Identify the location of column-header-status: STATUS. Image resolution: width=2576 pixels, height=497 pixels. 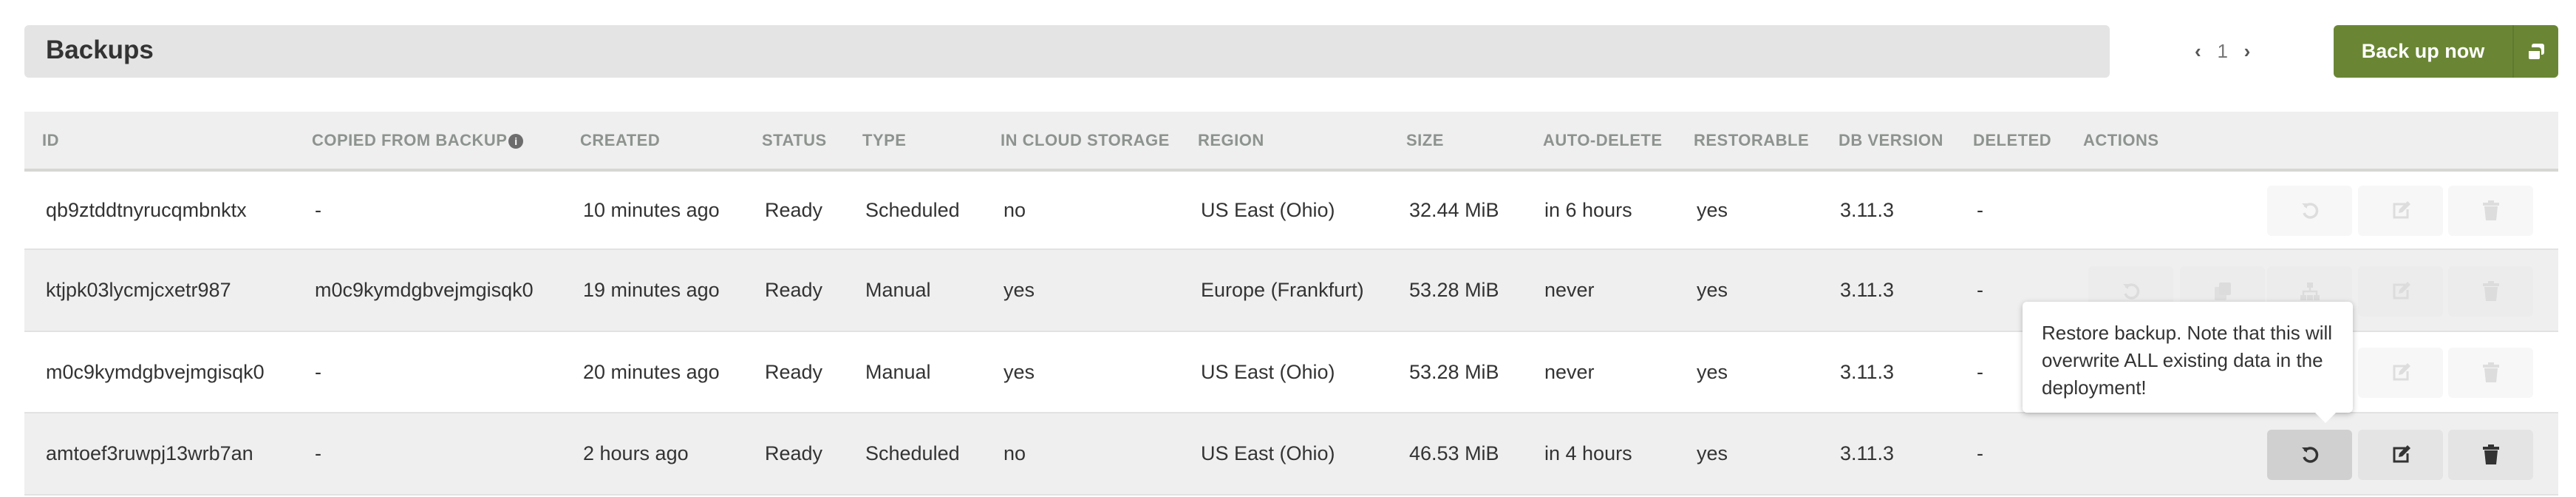
(794, 140).